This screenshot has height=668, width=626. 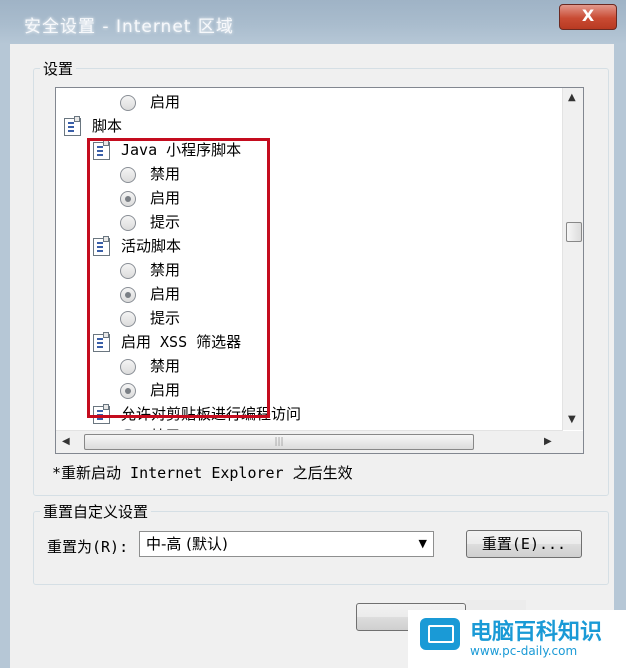 I want to click on vertical-scrollbar: ▲ ▼, so click(x=572, y=259).